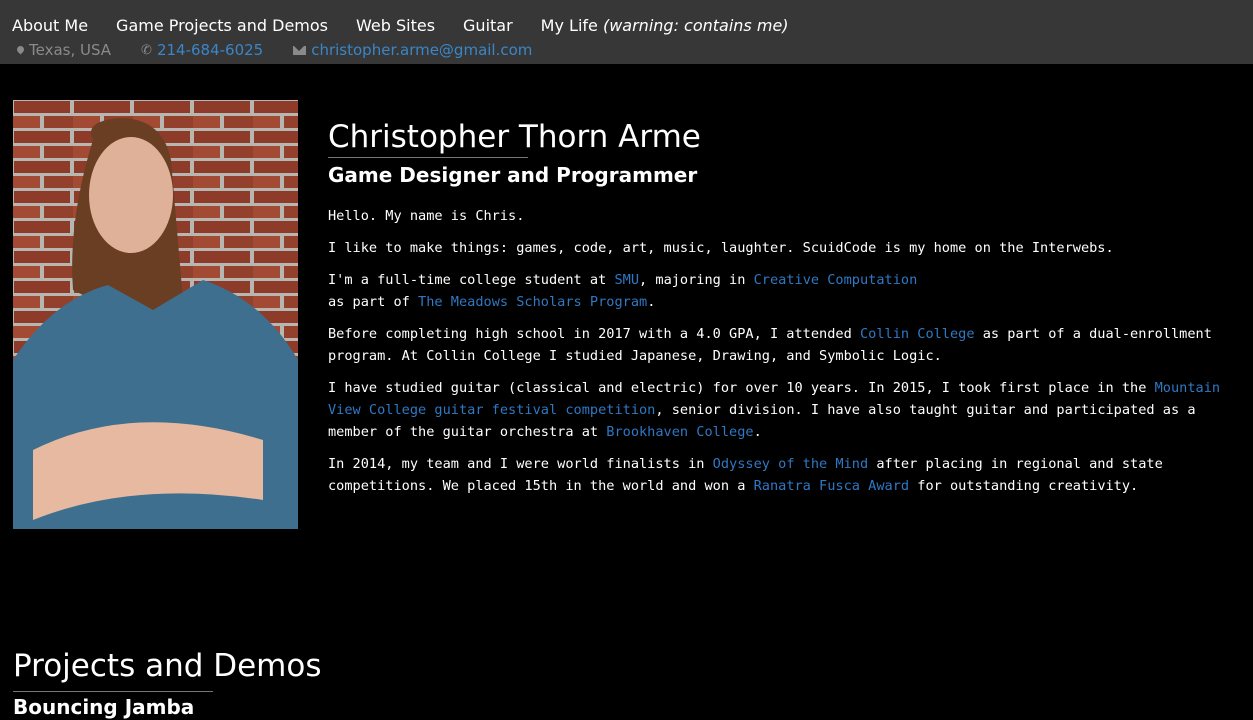  What do you see at coordinates (70, 50) in the screenshot?
I see `location-text: Texas, USA` at bounding box center [70, 50].